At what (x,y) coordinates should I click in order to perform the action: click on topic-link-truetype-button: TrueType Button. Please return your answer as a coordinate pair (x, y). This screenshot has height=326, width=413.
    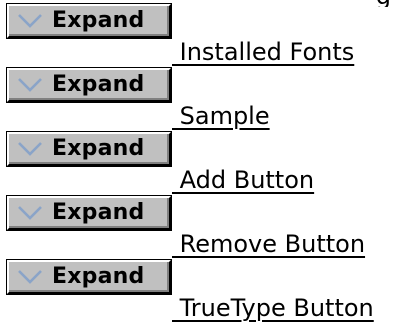
    Looking at the image, I should click on (273, 308).